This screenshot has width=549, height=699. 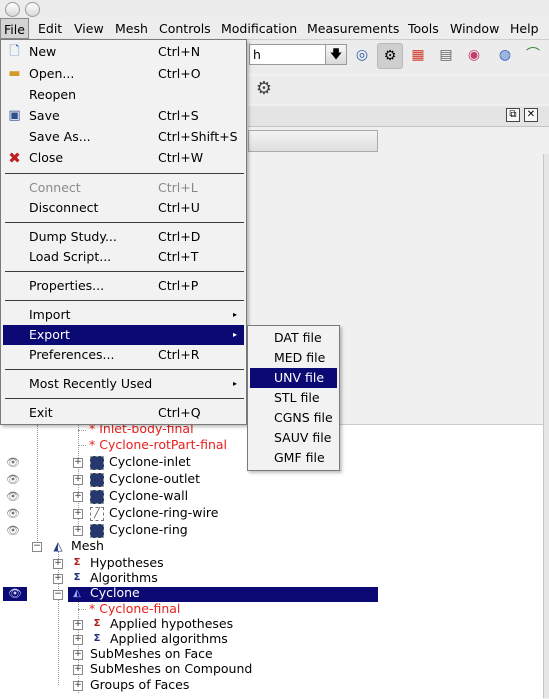 What do you see at coordinates (123, 116) in the screenshot?
I see `menu-item-save: ▣ Save Ctrl+S` at bounding box center [123, 116].